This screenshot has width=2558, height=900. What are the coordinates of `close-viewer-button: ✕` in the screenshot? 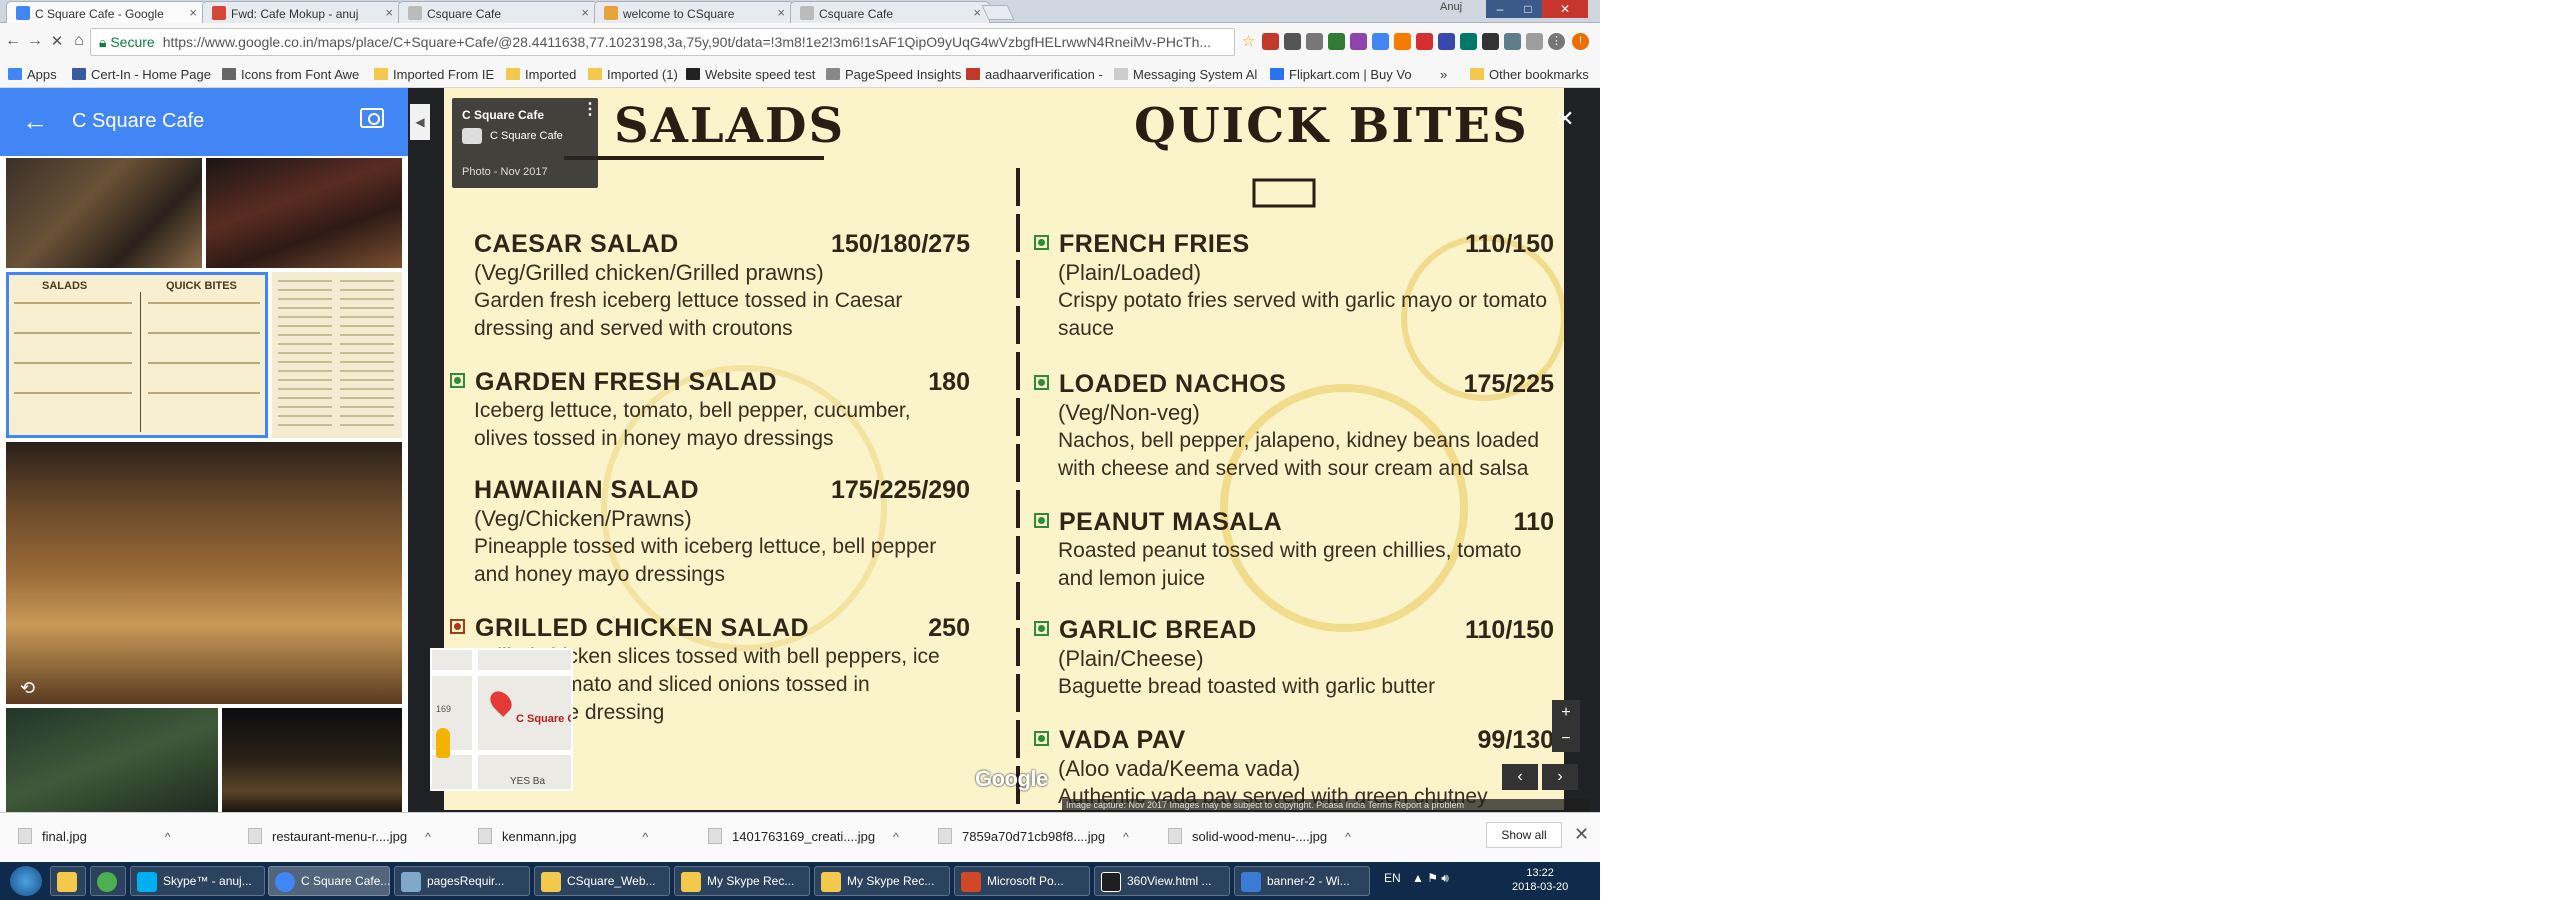 It's located at (1565, 119).